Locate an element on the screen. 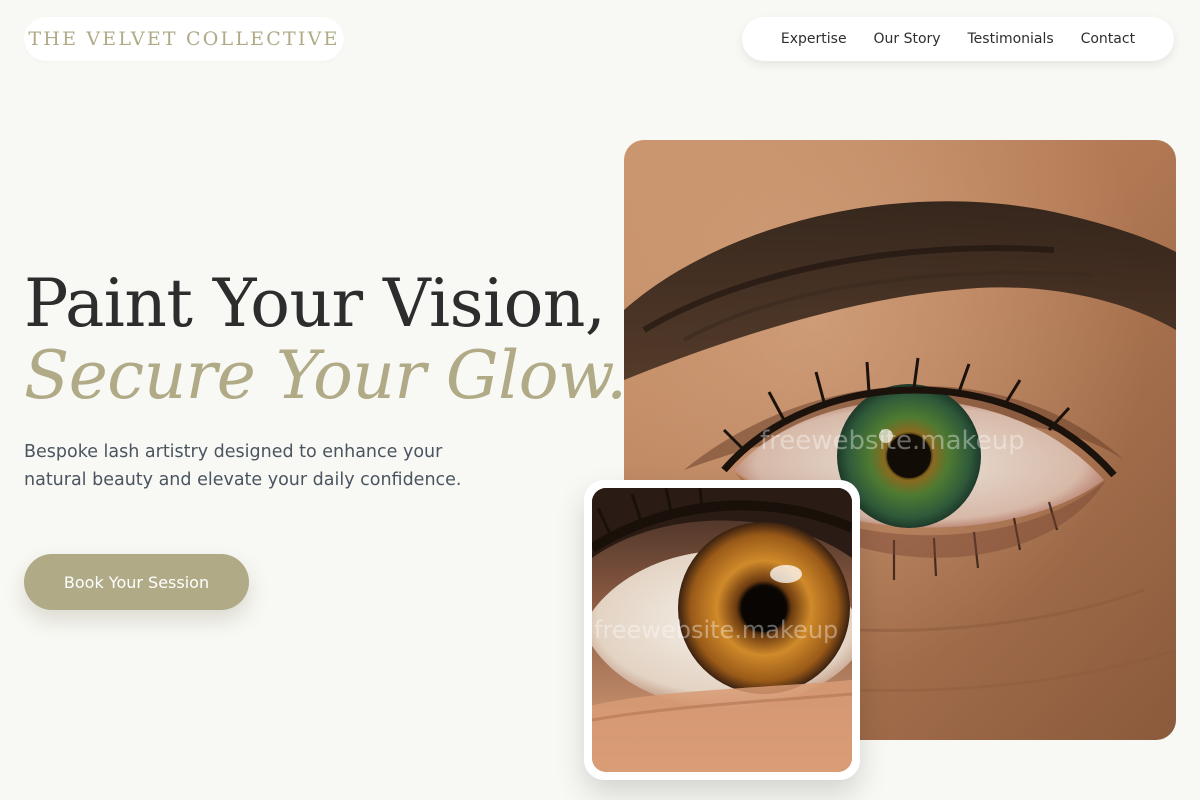 This screenshot has width=1200, height=800. hero-title-line1: Paint Your Vision, is located at coordinates (315, 303).